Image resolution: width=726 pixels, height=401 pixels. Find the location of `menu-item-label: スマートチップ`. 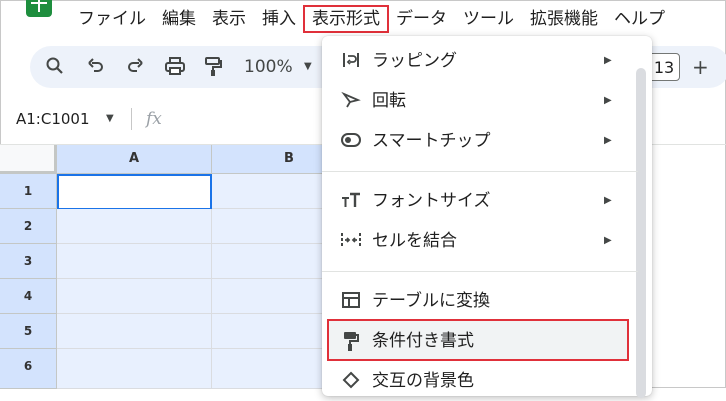

menu-item-label: スマートチップ is located at coordinates (431, 141).